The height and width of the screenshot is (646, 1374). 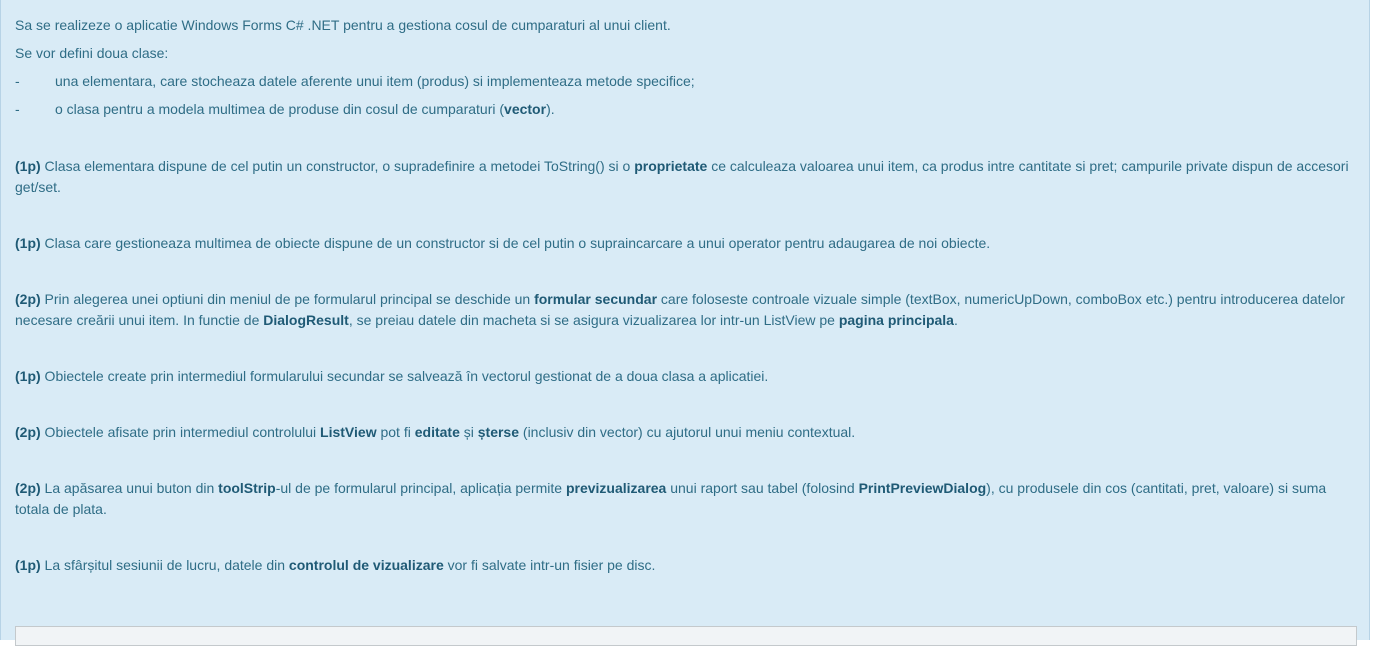 What do you see at coordinates (366, 565) in the screenshot?
I see `keyword-controlul-de-vizualizare: controlul de vizualizare` at bounding box center [366, 565].